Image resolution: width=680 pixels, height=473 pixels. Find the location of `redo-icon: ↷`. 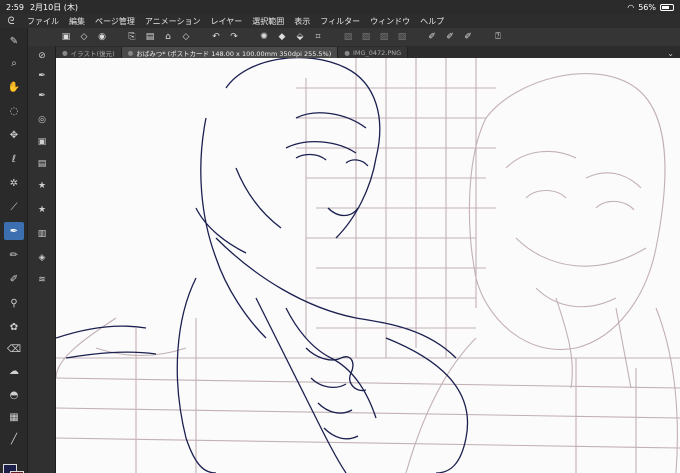

redo-icon: ↷ is located at coordinates (234, 37).